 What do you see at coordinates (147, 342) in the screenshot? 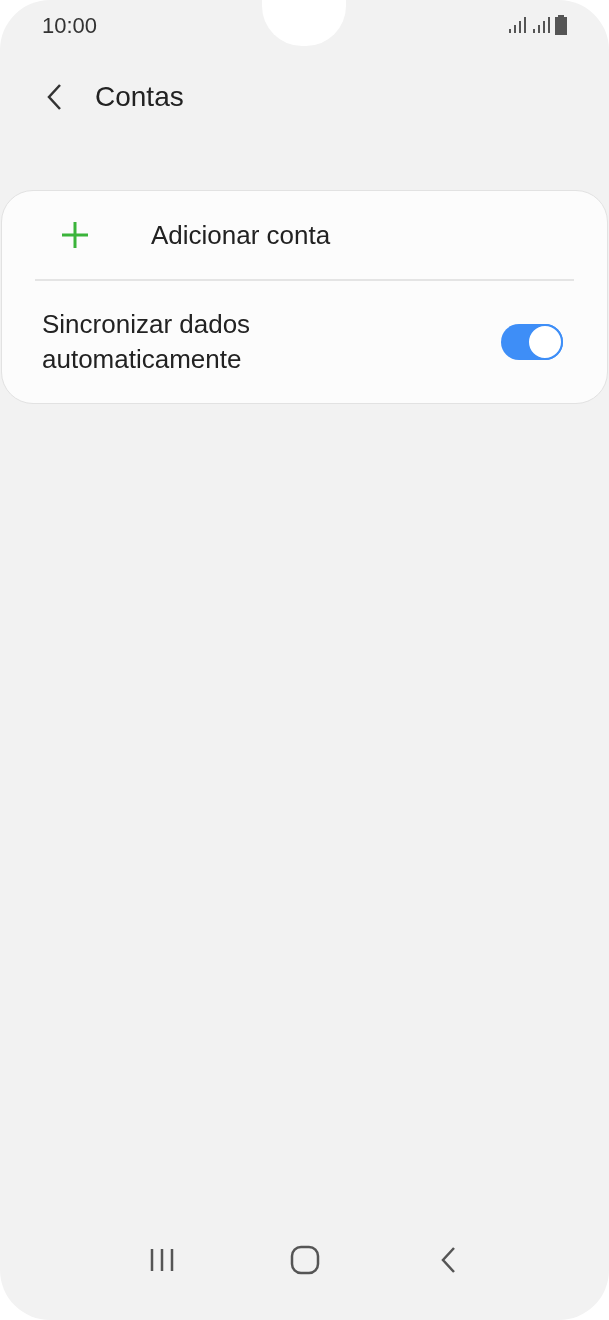
I see `row-label: Sincronizar dados automaticamente` at bounding box center [147, 342].